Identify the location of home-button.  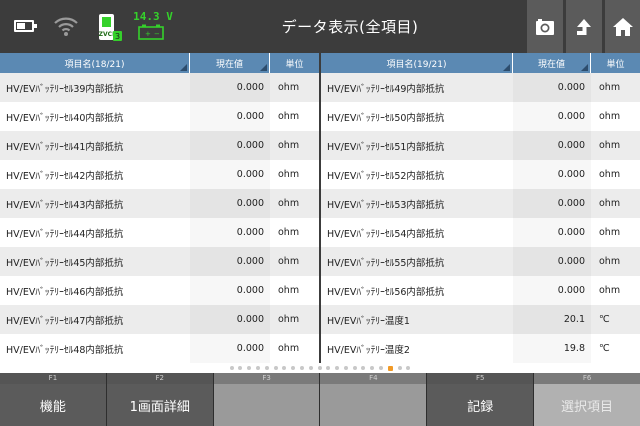
(622, 26).